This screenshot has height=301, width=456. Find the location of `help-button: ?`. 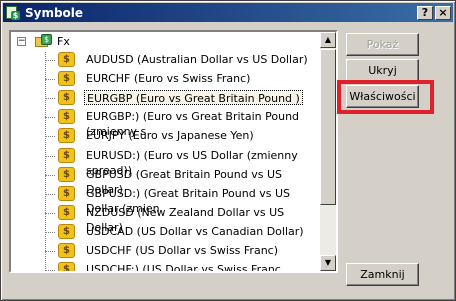

help-button: ? is located at coordinates (425, 12).